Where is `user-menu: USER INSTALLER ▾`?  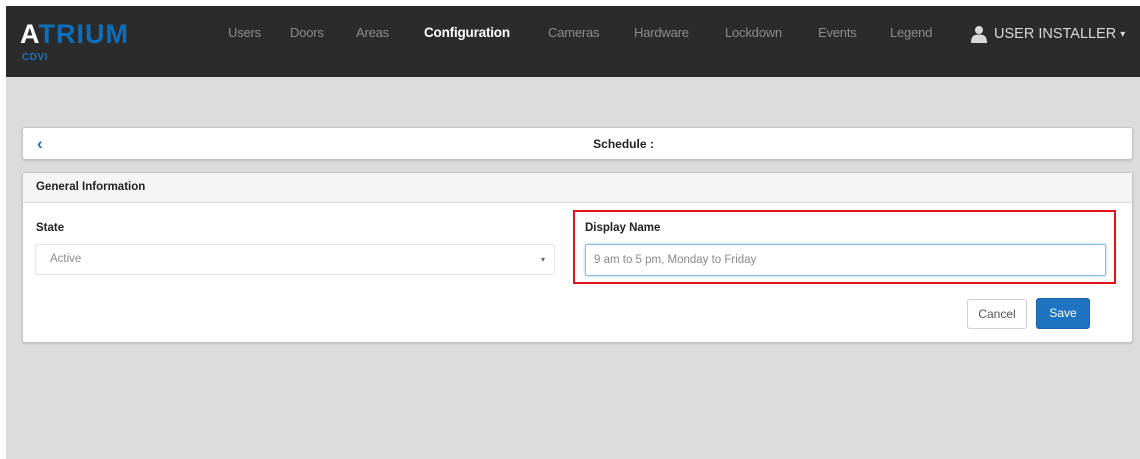
user-menu: USER INSTALLER ▾ is located at coordinates (1047, 34).